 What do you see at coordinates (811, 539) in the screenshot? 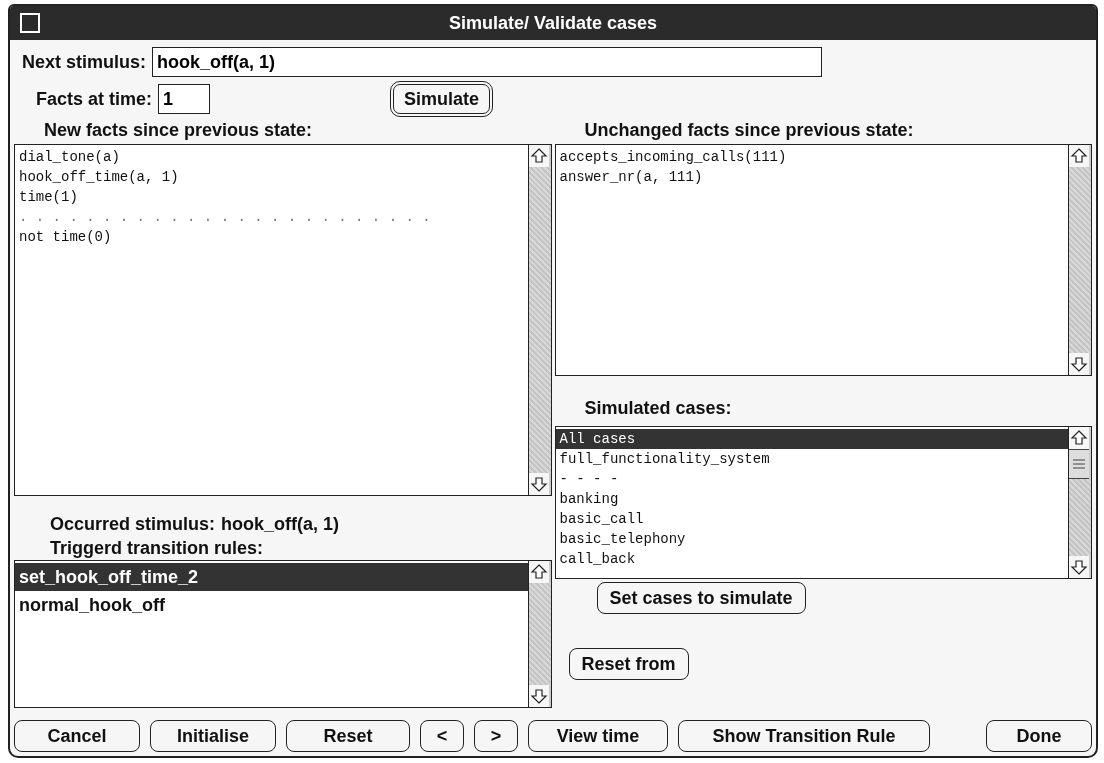
I see `list-item: basic_telephony` at bounding box center [811, 539].